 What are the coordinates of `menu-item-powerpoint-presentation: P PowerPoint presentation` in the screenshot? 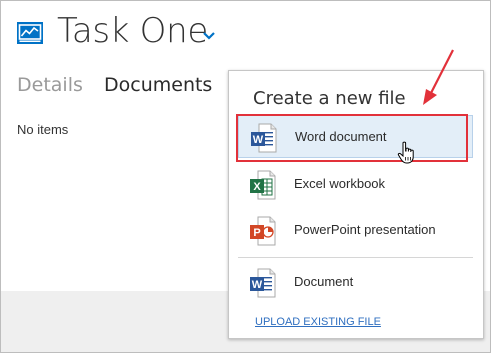 It's located at (355, 230).